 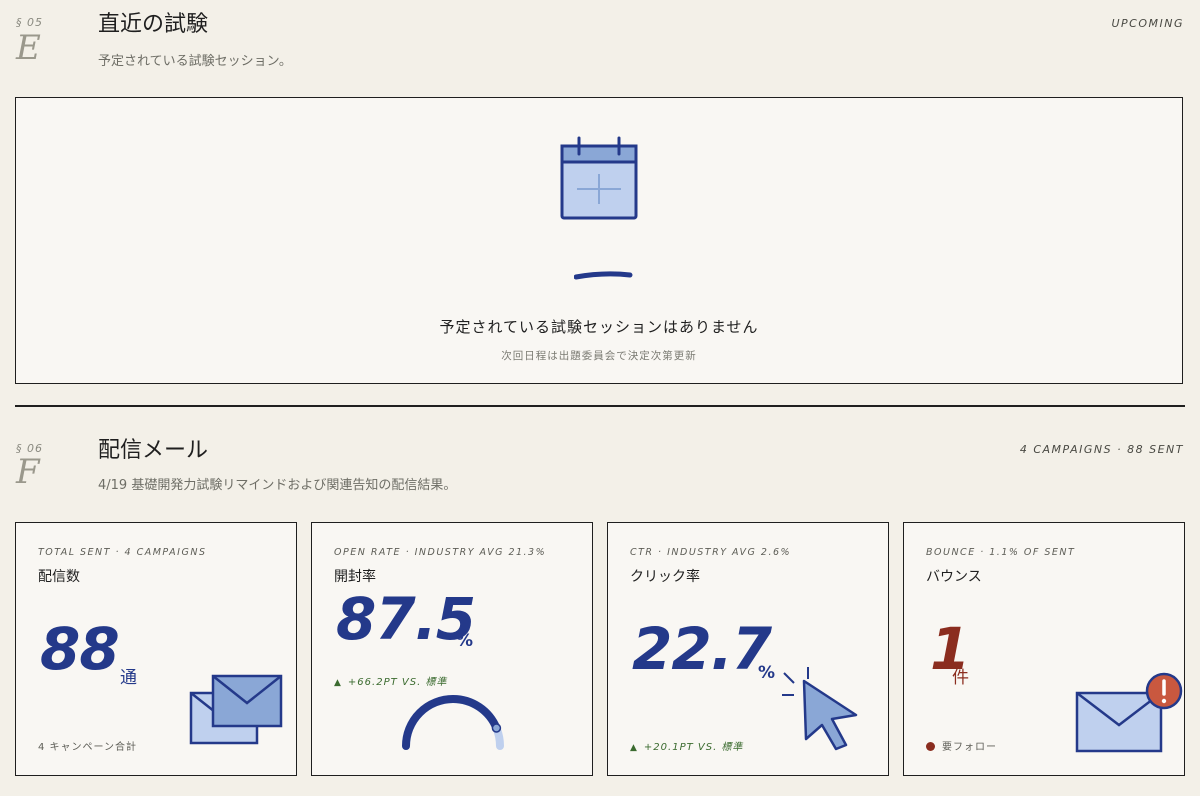 I want to click on section-e-subtitle: 予定されている試験セッション。, so click(x=195, y=61).